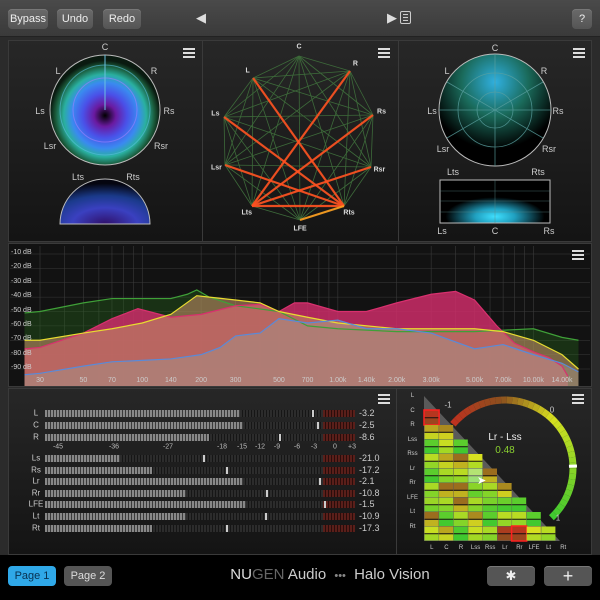 The image size is (600, 600). What do you see at coordinates (260, 447) in the screenshot?
I see `meter-scale-label: -12` at bounding box center [260, 447].